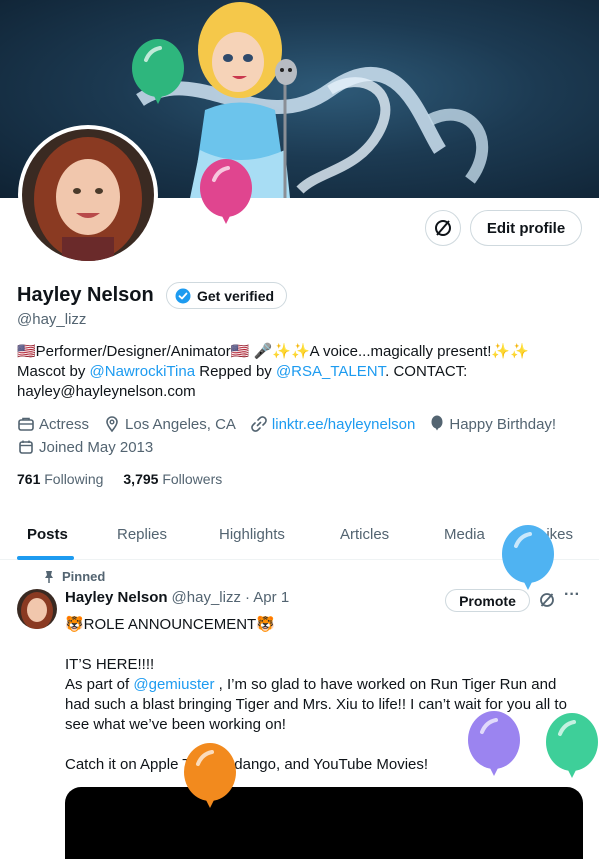 The height and width of the screenshot is (859, 599). Describe the element at coordinates (252, 534) in the screenshot. I see `tab-highlights: Highlights` at that location.